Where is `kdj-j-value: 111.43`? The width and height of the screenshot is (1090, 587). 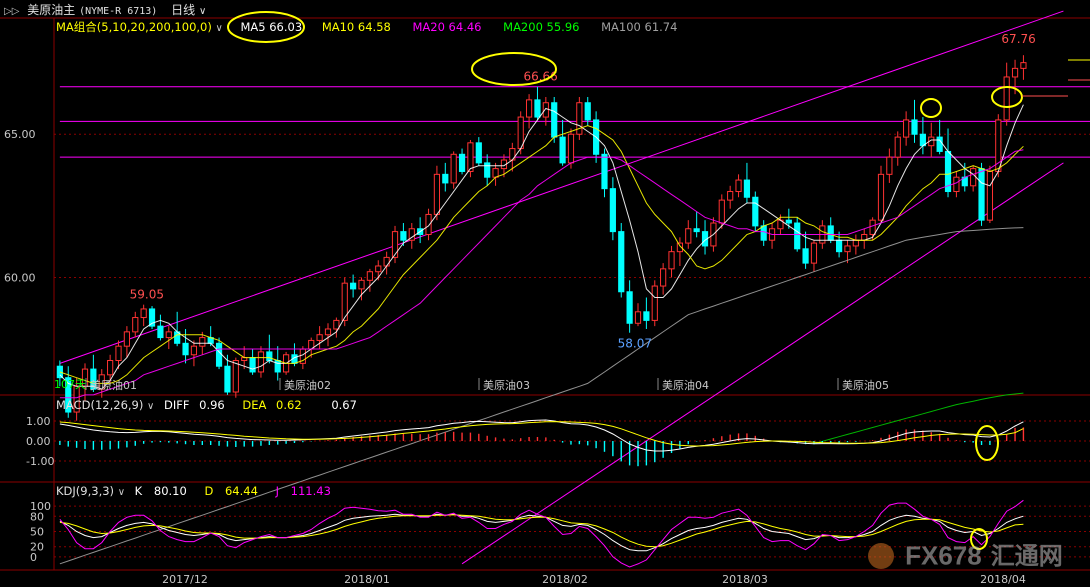 kdj-j-value: 111.43 is located at coordinates (310, 491).